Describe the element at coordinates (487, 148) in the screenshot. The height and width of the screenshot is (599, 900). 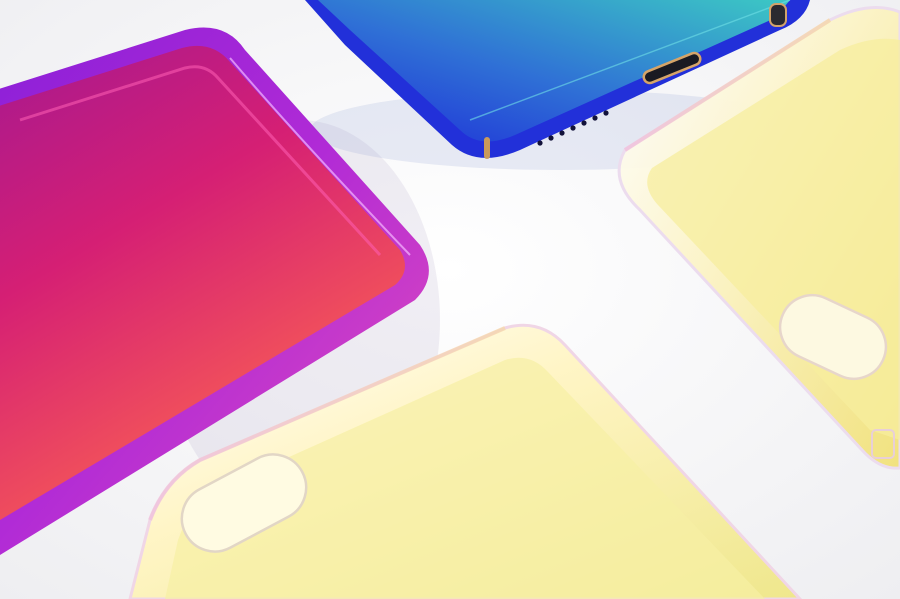
I see `gold-screw` at that location.